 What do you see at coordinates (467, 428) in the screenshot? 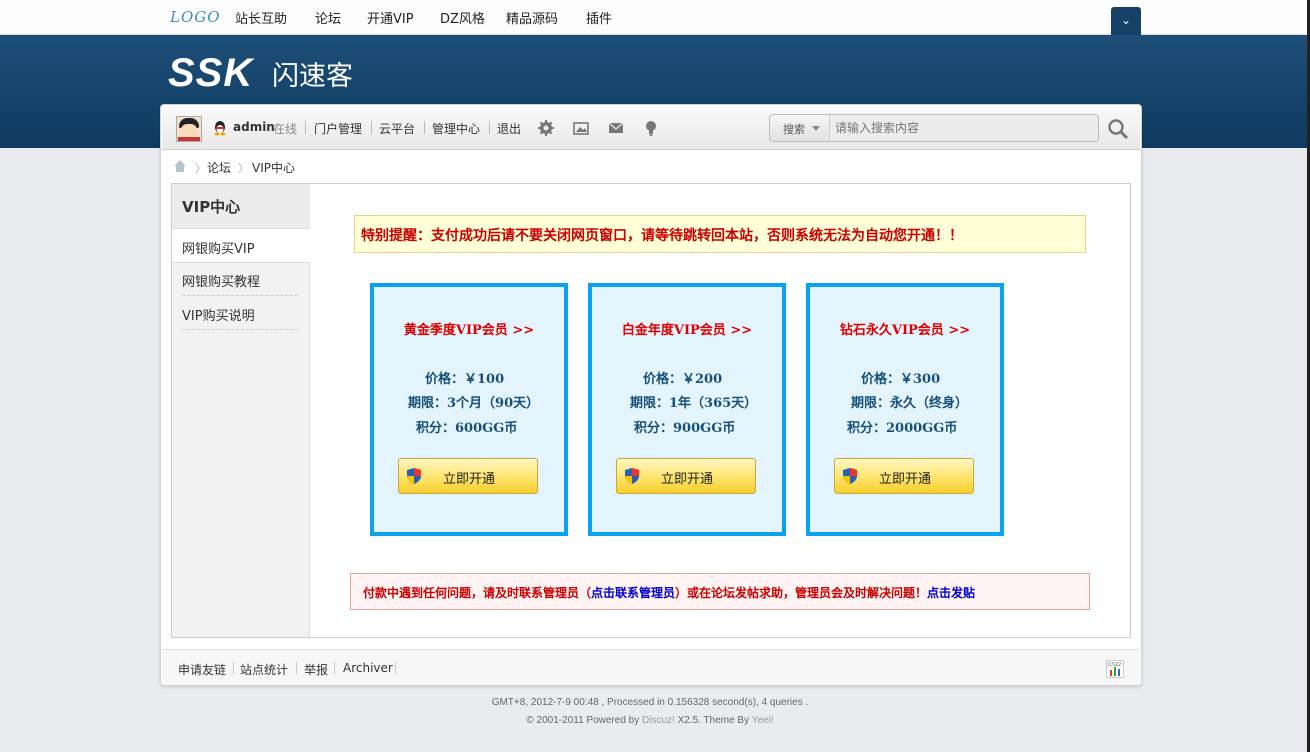
I see `plan-points: 积分：600GG币` at bounding box center [467, 428].